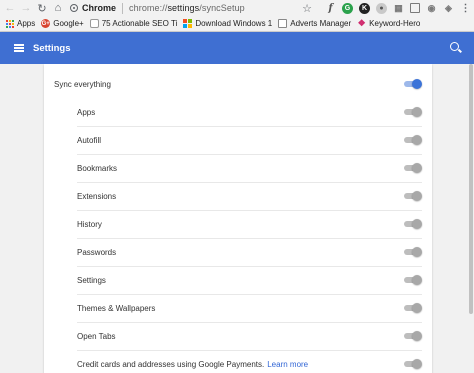 This screenshot has width=474, height=373. I want to click on bookmark-keyword-hero: ❖ Keyword-Hero, so click(389, 23).